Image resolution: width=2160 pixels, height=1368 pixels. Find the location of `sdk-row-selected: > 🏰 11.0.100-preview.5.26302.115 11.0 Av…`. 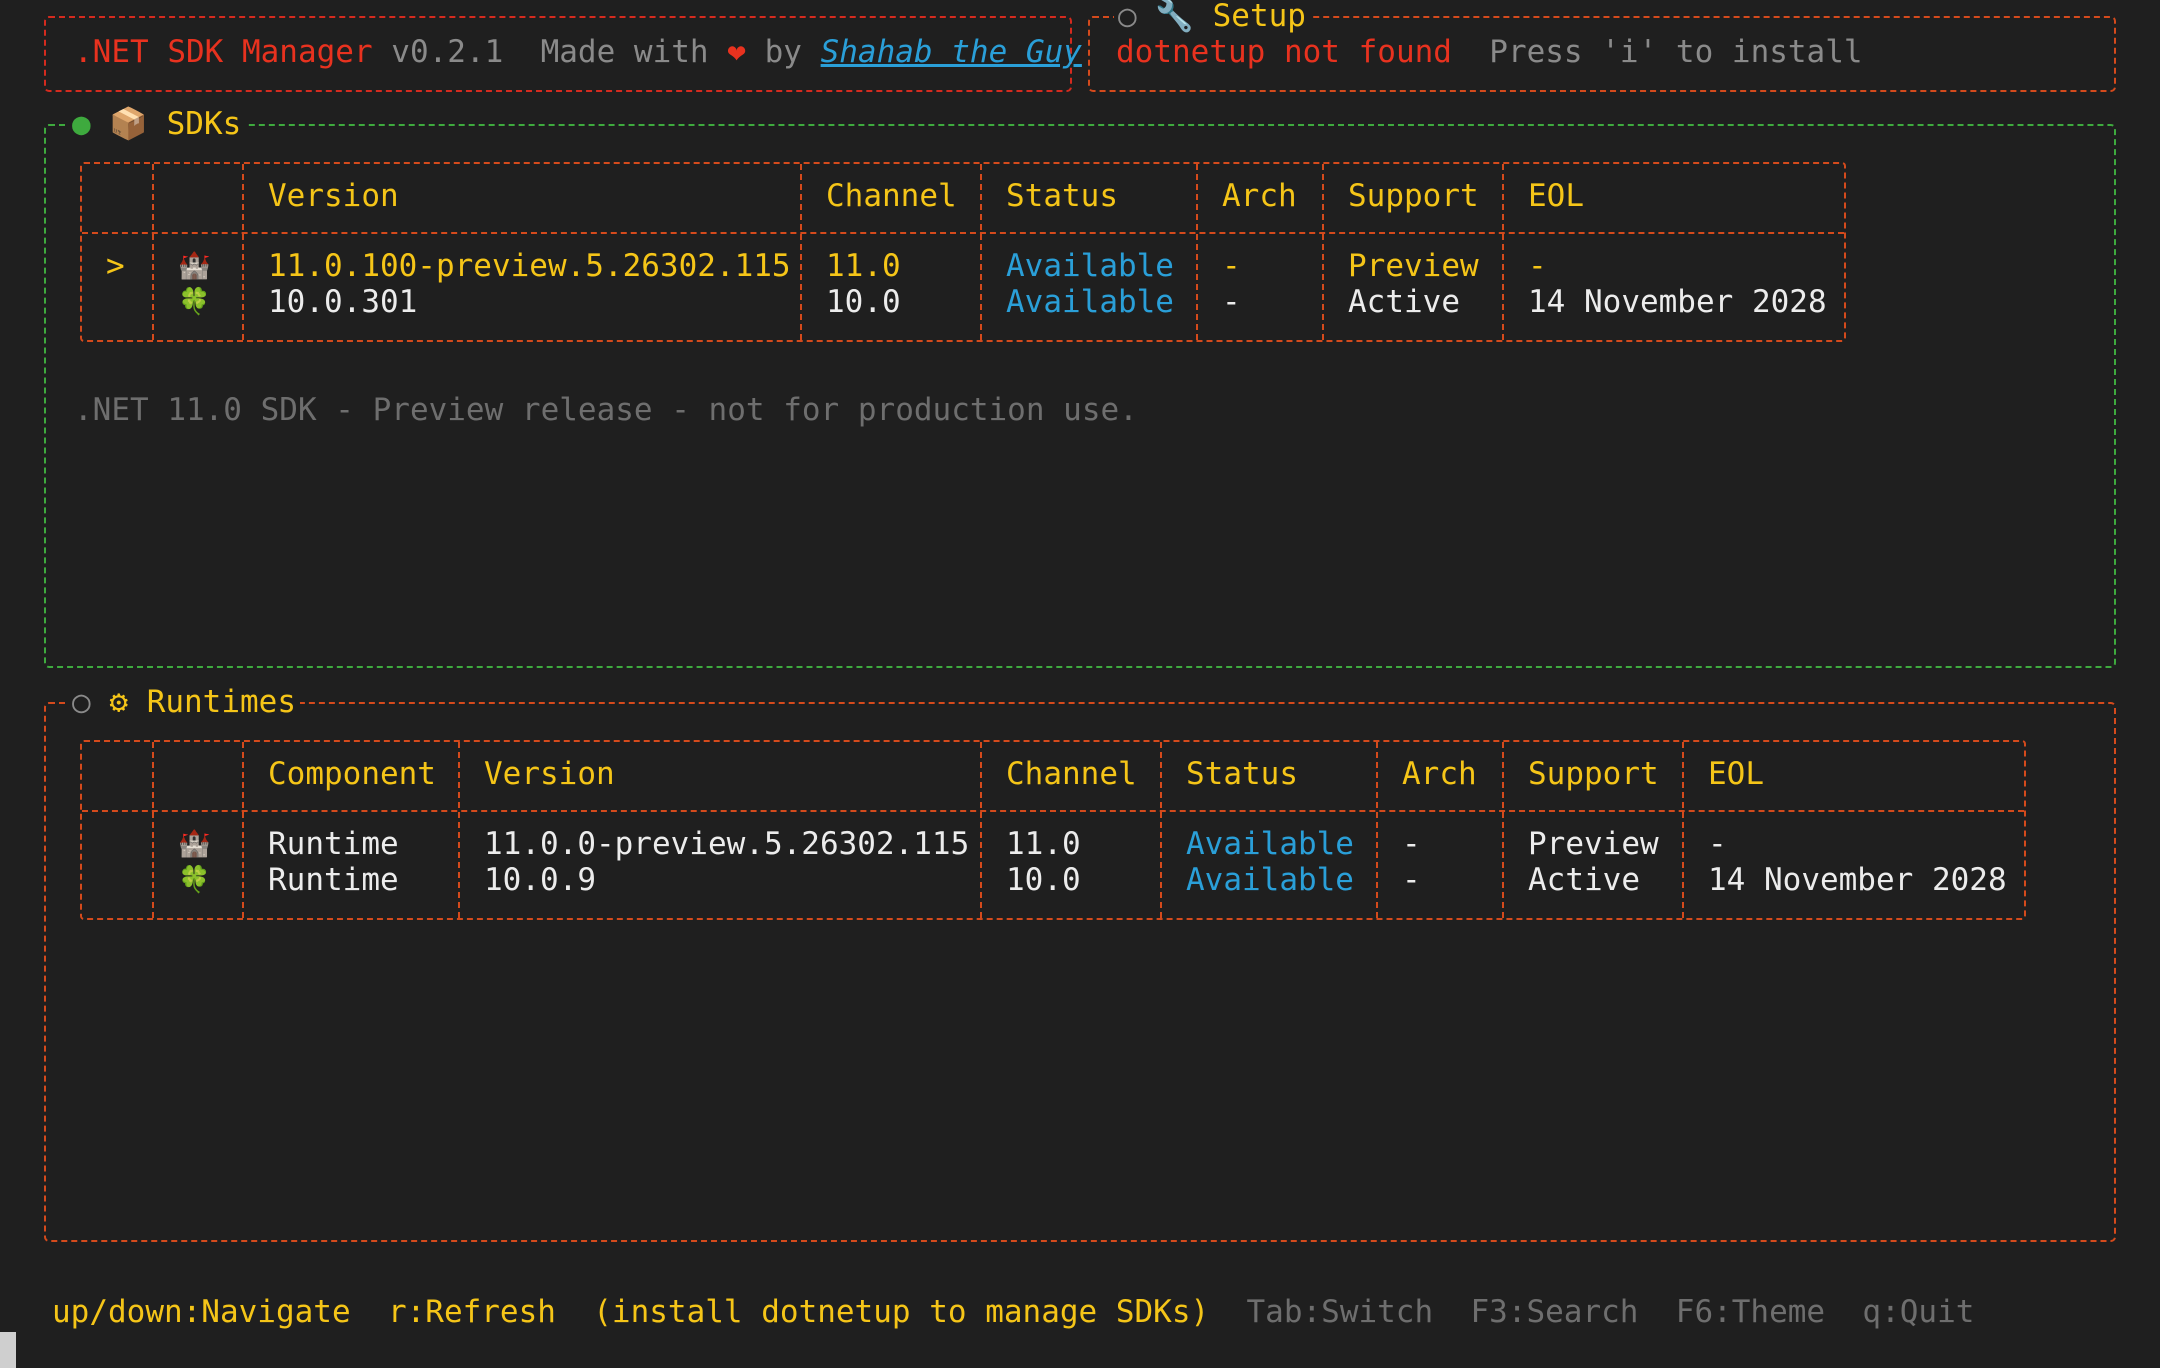

sdk-row-selected: > 🏰 11.0.100-preview.5.26302.115 11.0 Av… is located at coordinates (963, 266).